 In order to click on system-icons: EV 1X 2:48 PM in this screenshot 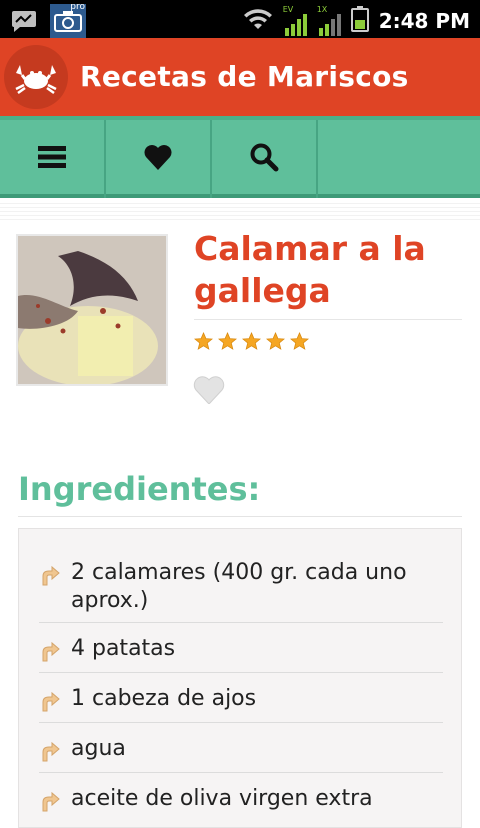, I will do `click(356, 20)`.